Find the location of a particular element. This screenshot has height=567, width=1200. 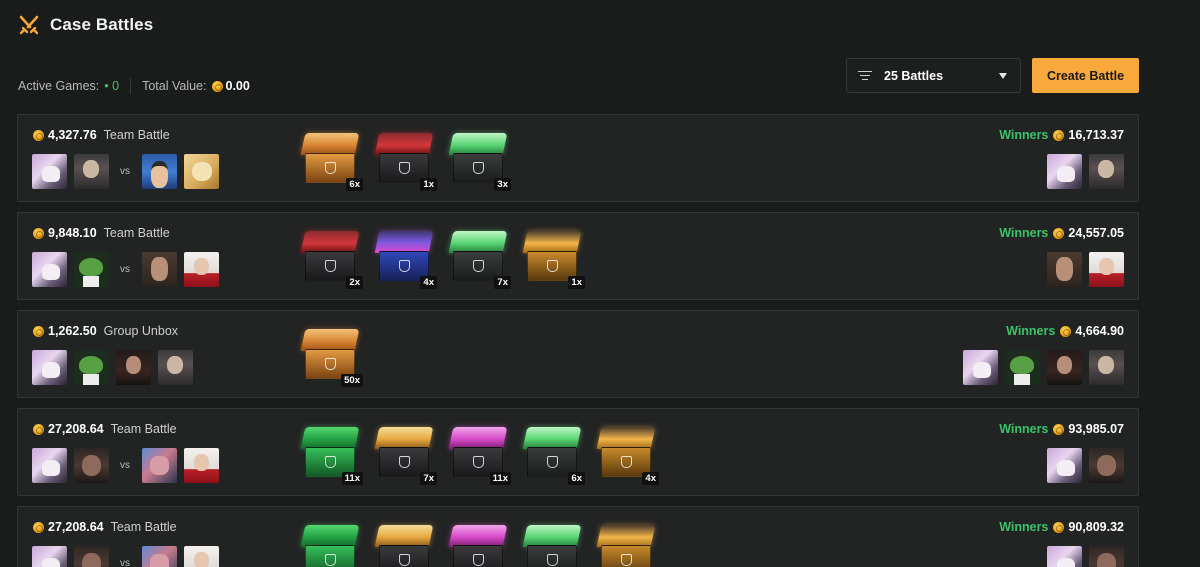

winners-value: 4,664.90 is located at coordinates (1099, 331).